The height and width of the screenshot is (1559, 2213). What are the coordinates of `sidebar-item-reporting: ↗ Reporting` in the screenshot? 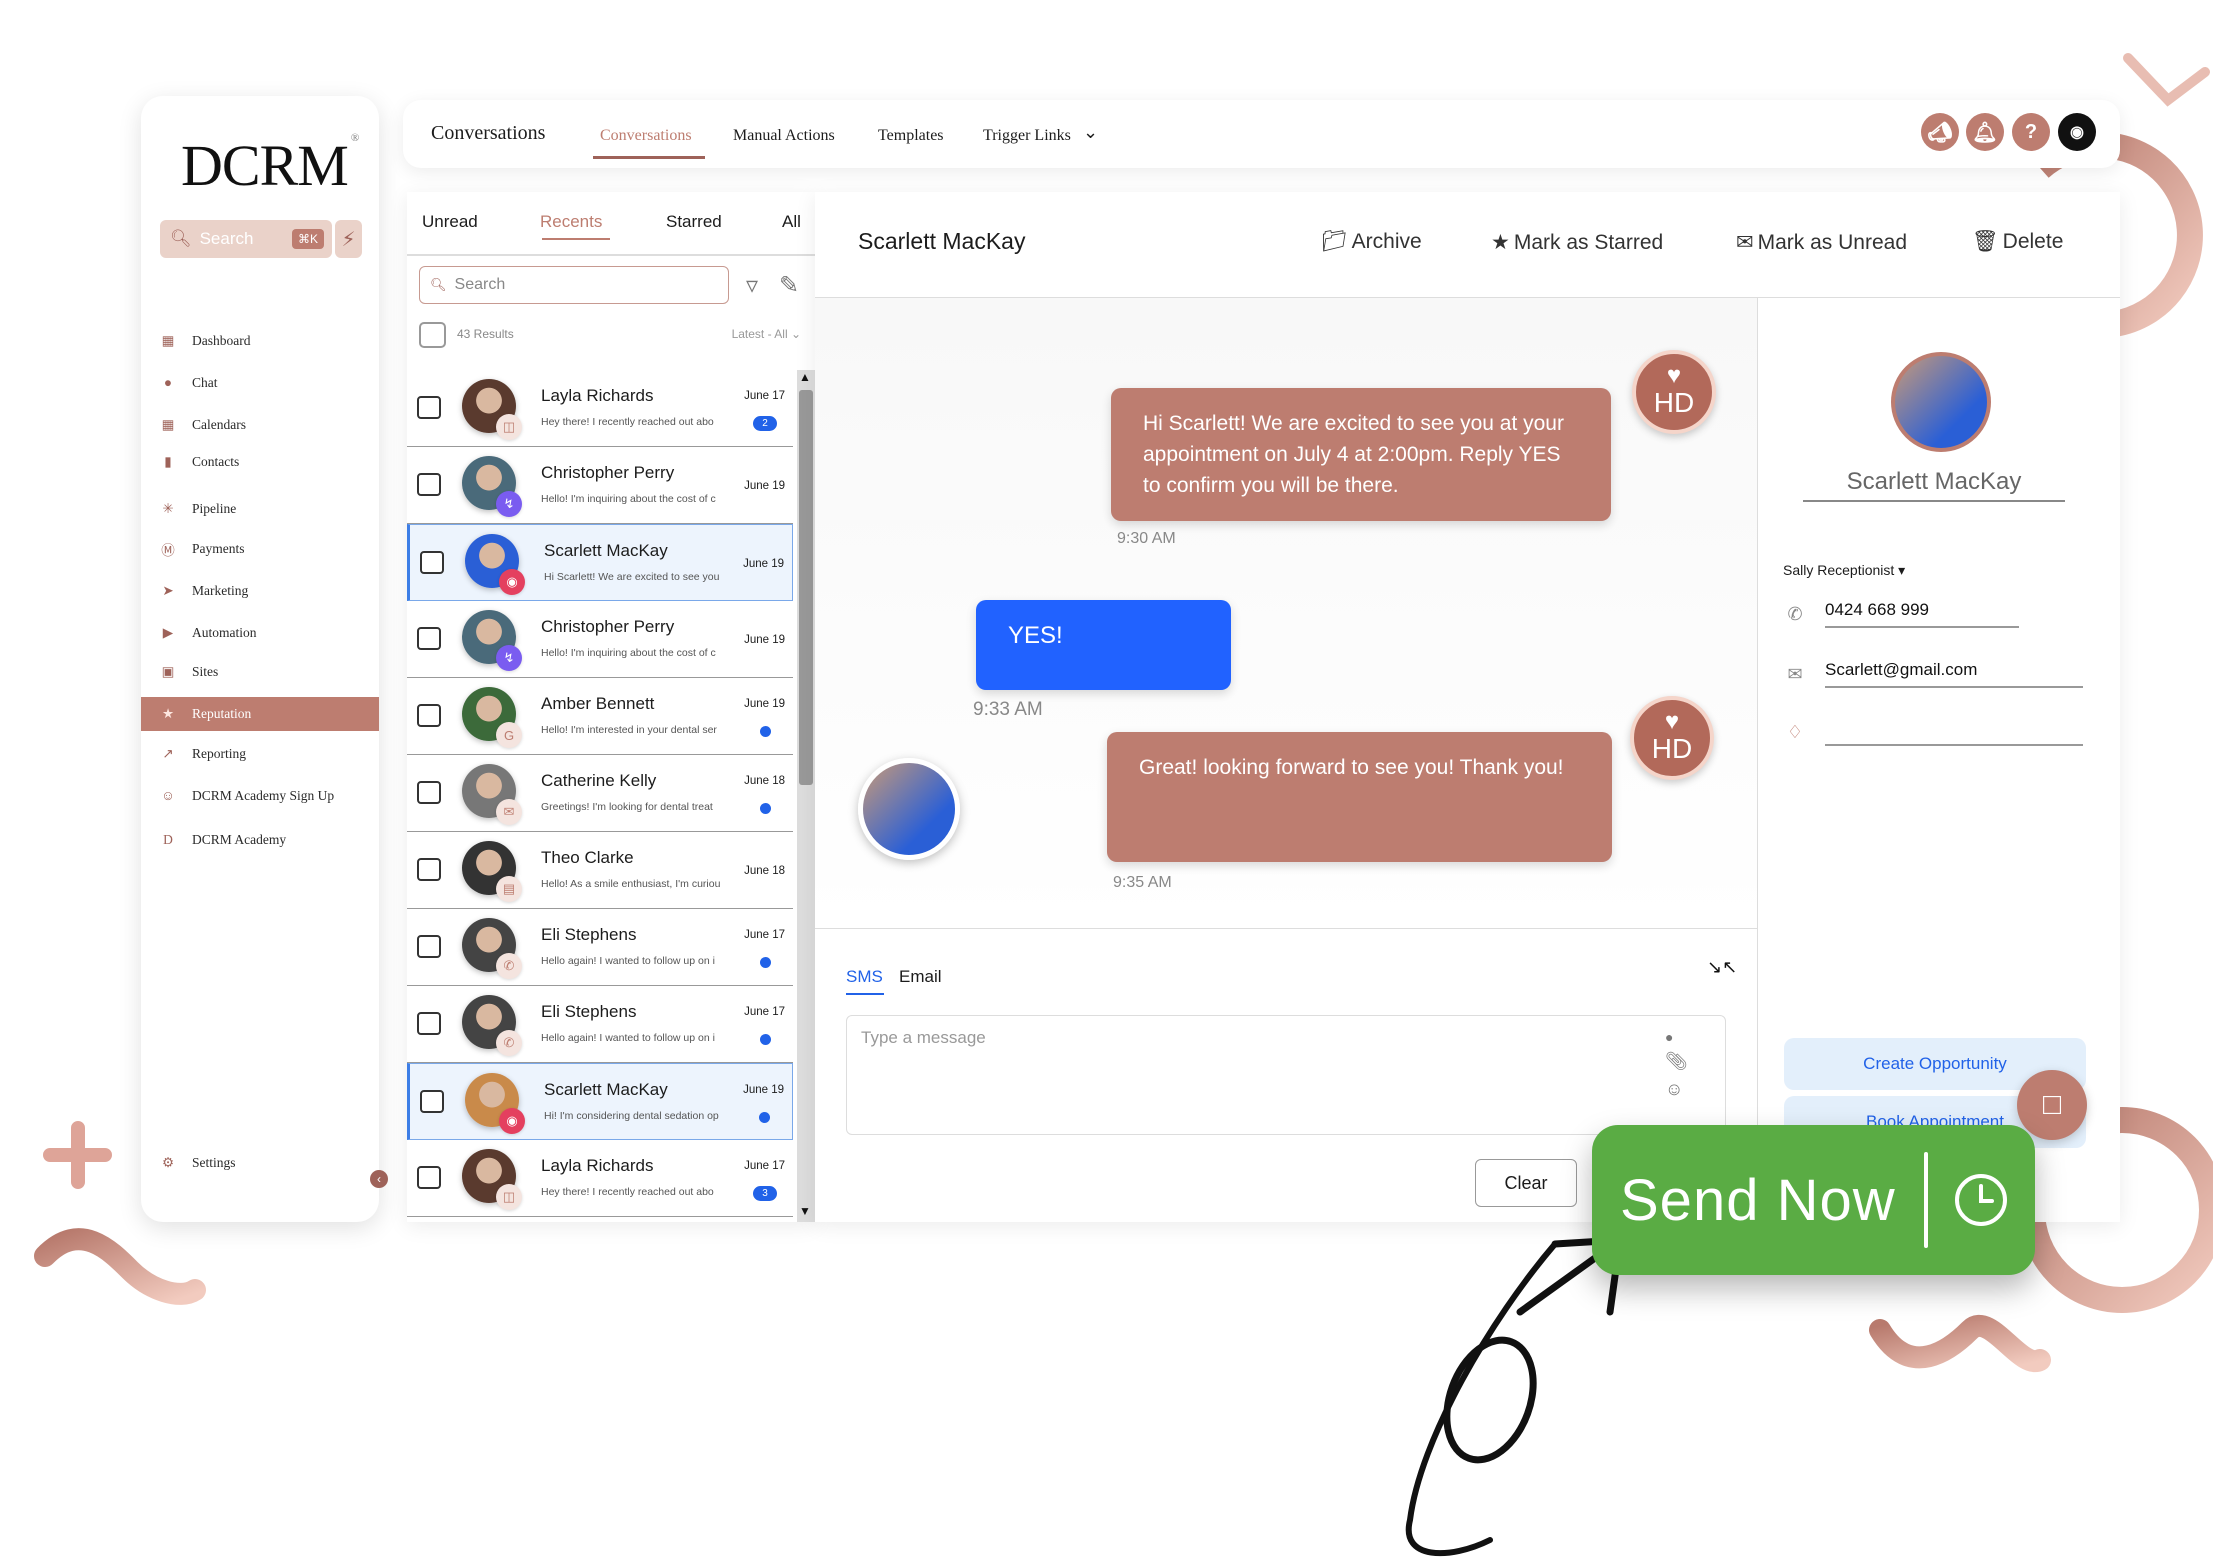 It's located at (260, 754).